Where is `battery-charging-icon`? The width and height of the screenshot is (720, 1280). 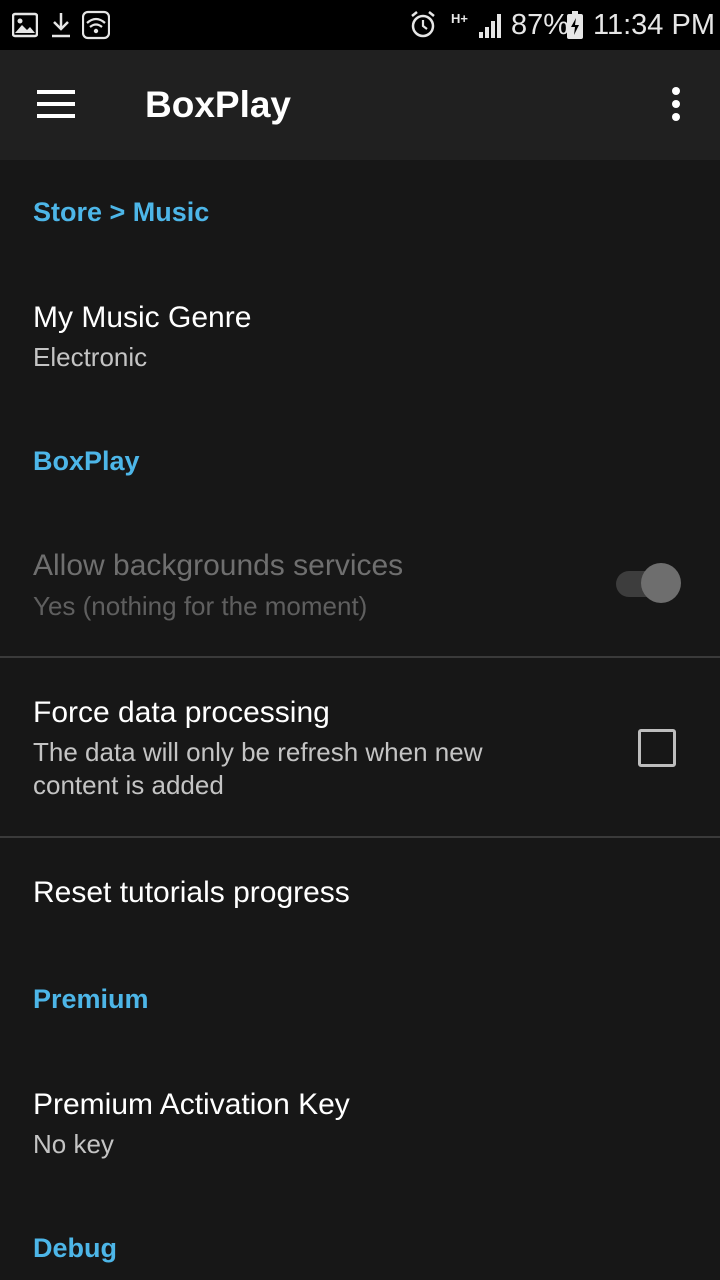 battery-charging-icon is located at coordinates (575, 25).